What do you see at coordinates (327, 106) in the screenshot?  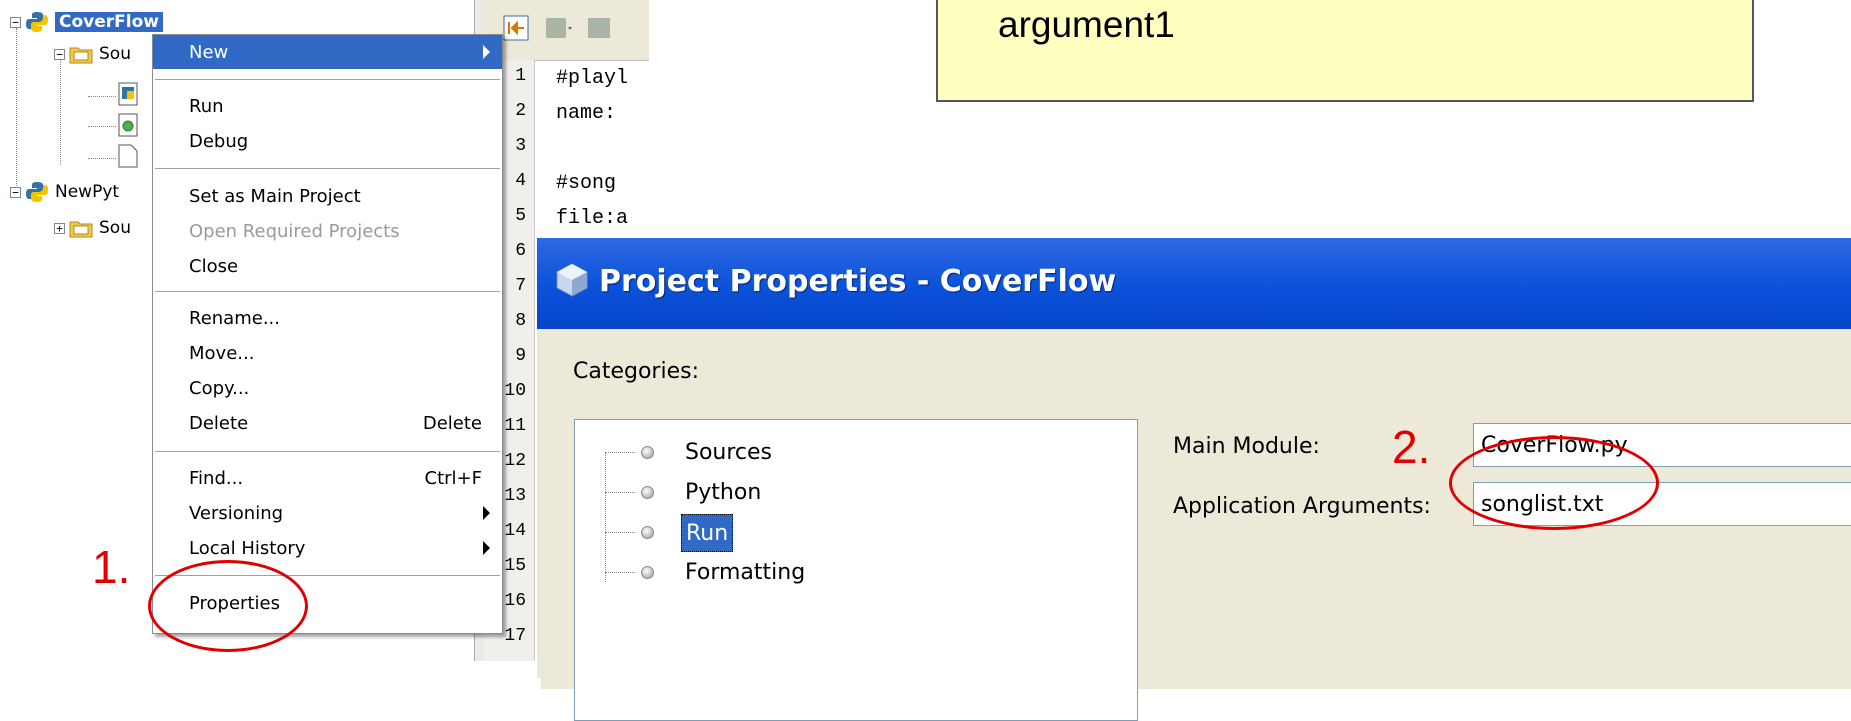 I see `menu-item-run: Run` at bounding box center [327, 106].